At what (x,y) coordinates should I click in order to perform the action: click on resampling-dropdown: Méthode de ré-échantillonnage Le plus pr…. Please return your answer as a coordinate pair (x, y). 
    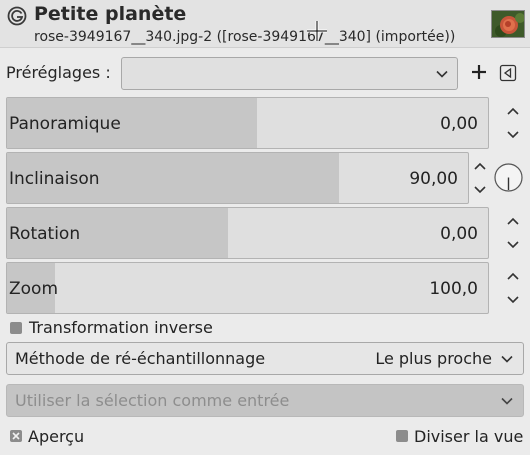
    Looking at the image, I should click on (265, 358).